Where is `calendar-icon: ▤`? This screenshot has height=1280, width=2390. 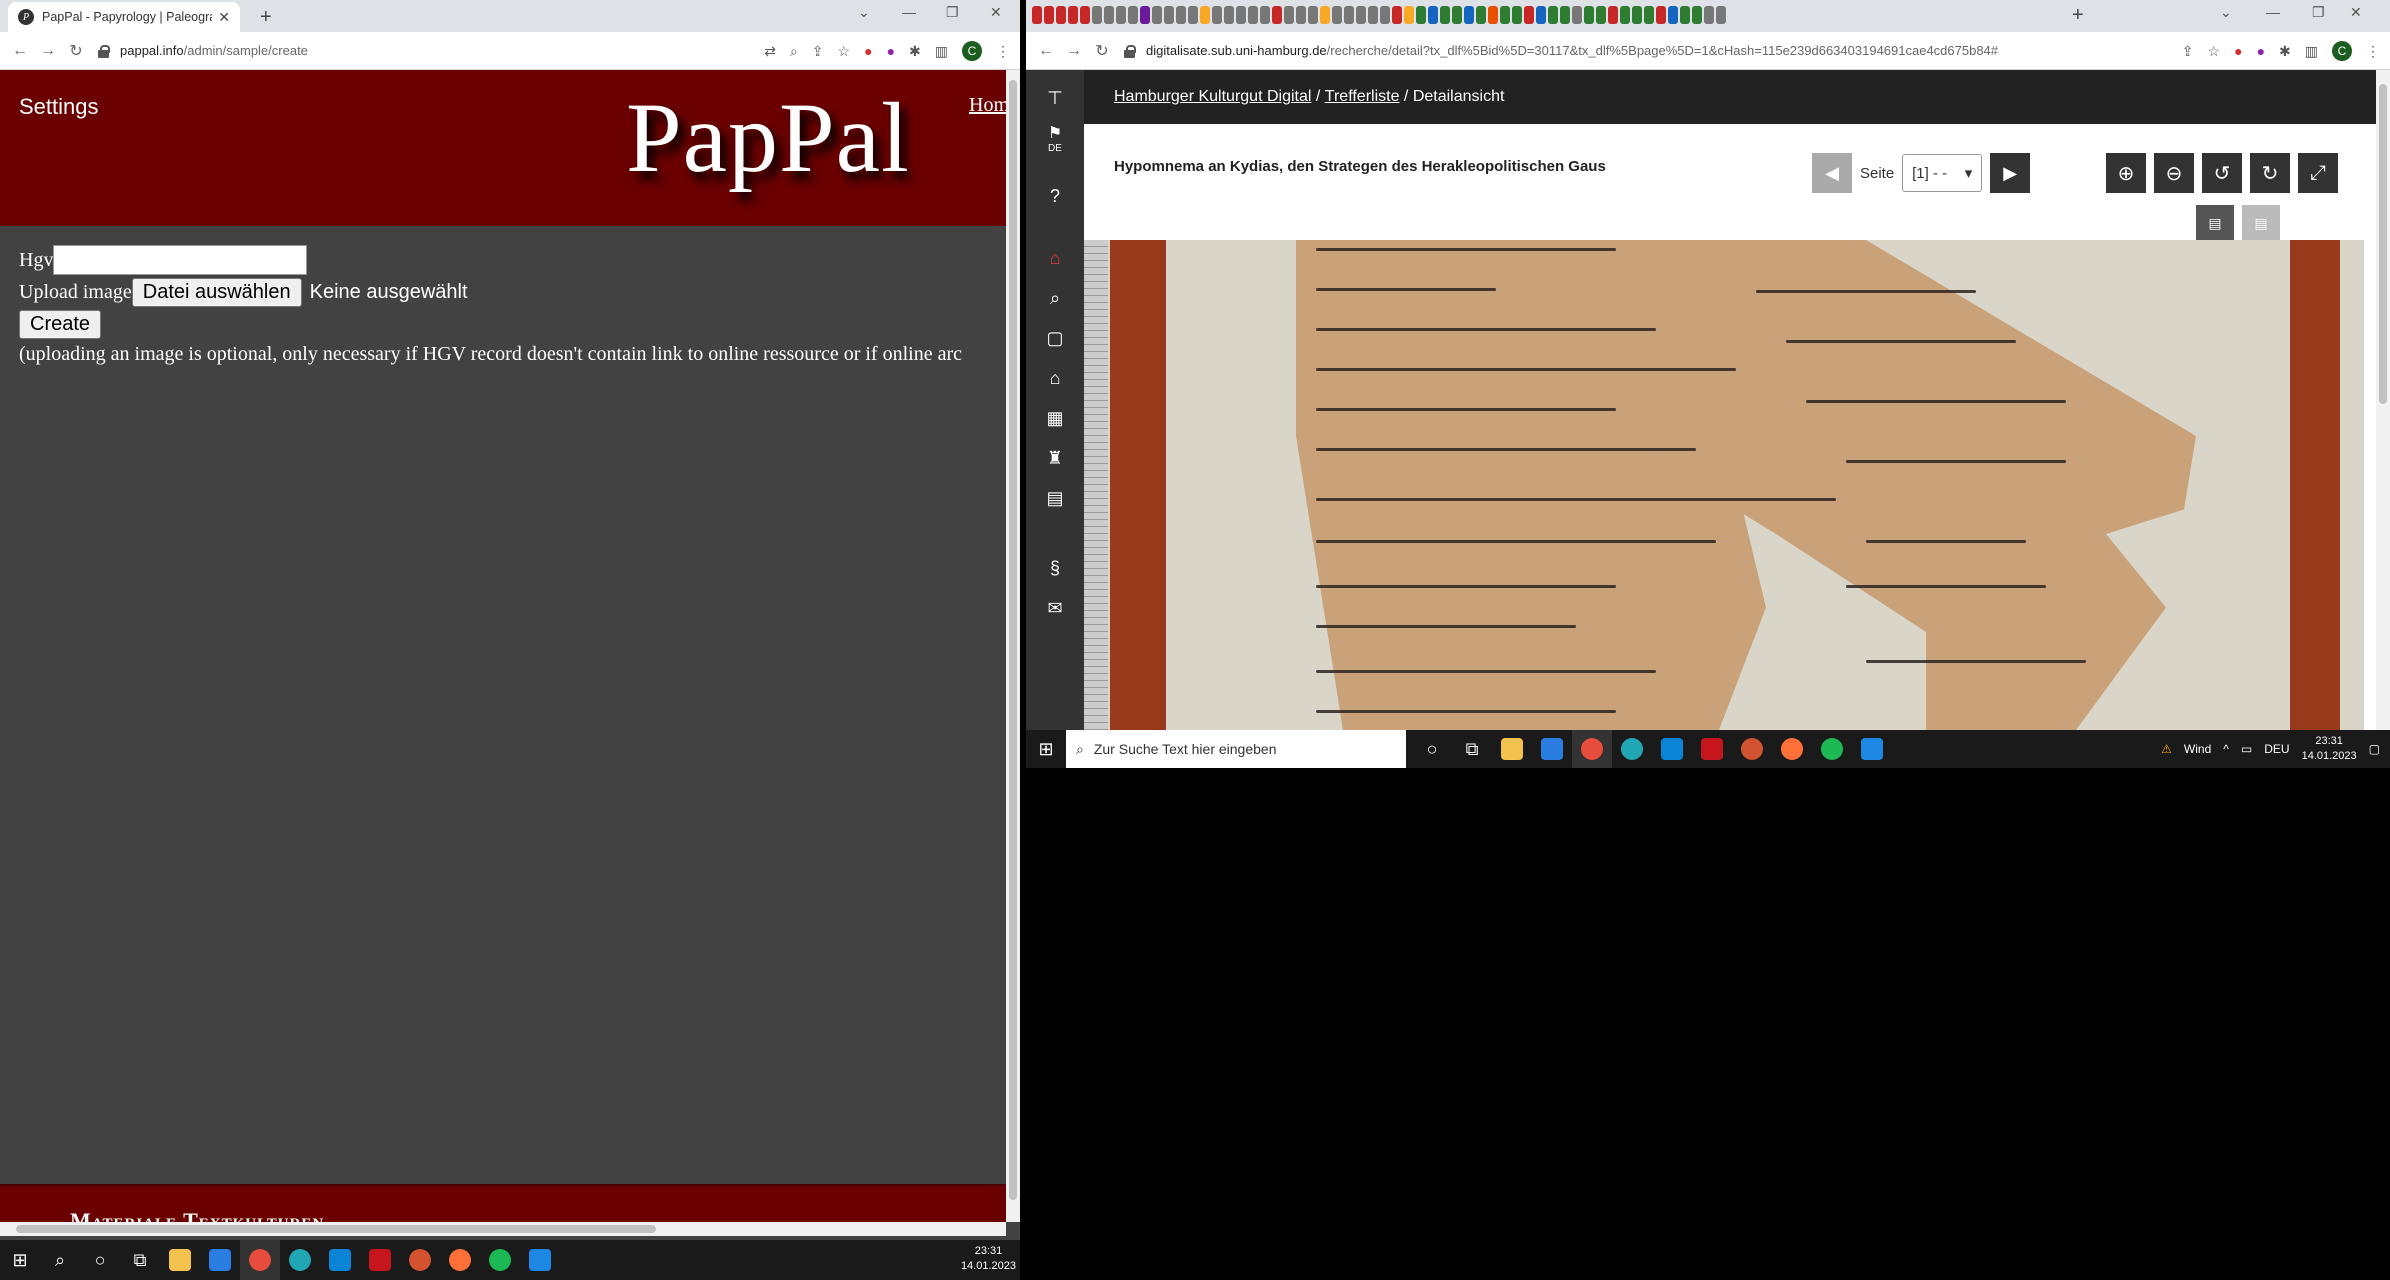
calendar-icon: ▤ is located at coordinates (1055, 498).